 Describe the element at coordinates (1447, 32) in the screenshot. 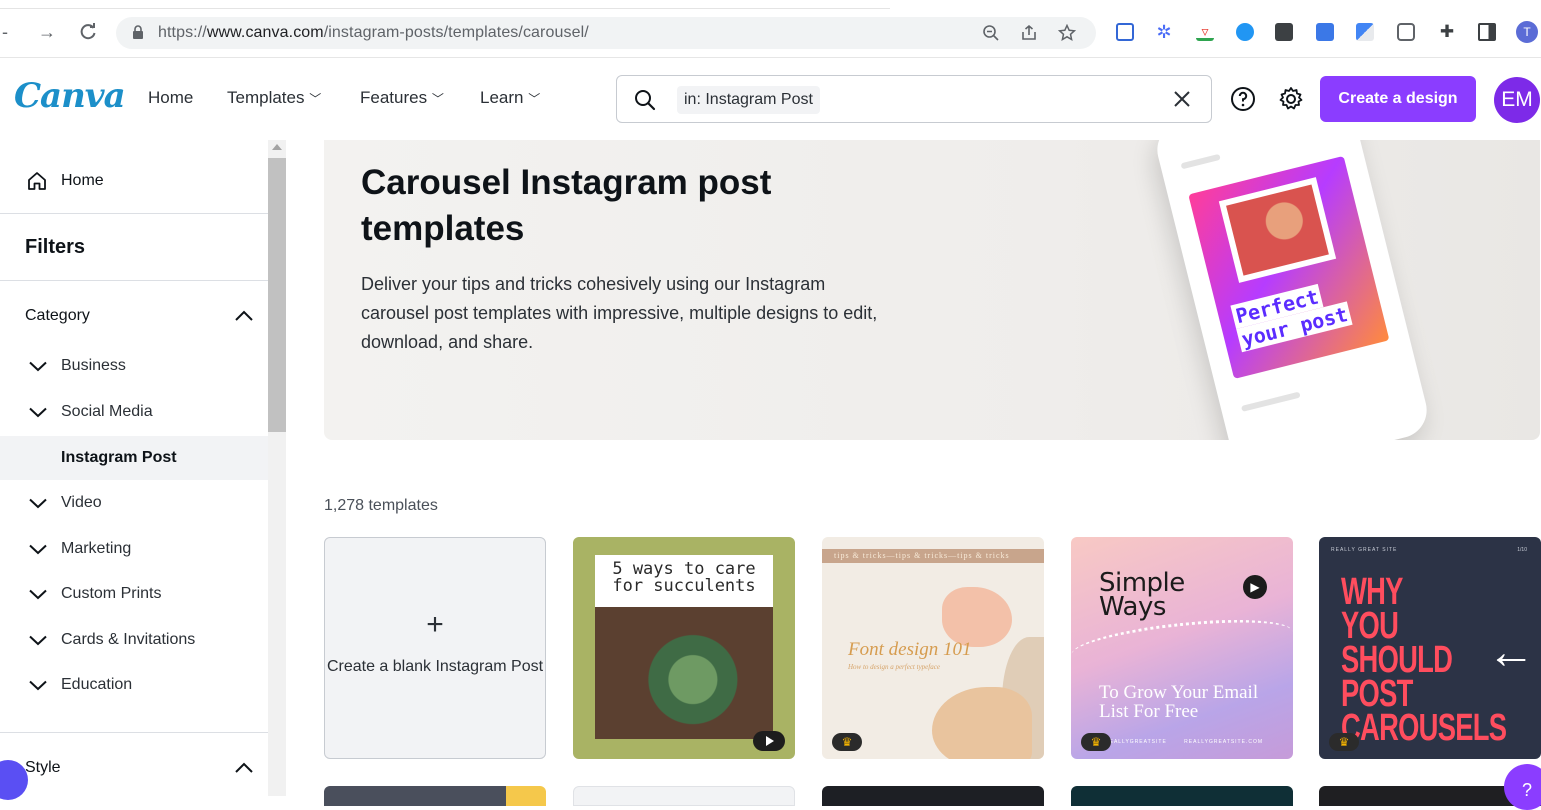

I see `extensions-puzzle-icon: ✚` at that location.